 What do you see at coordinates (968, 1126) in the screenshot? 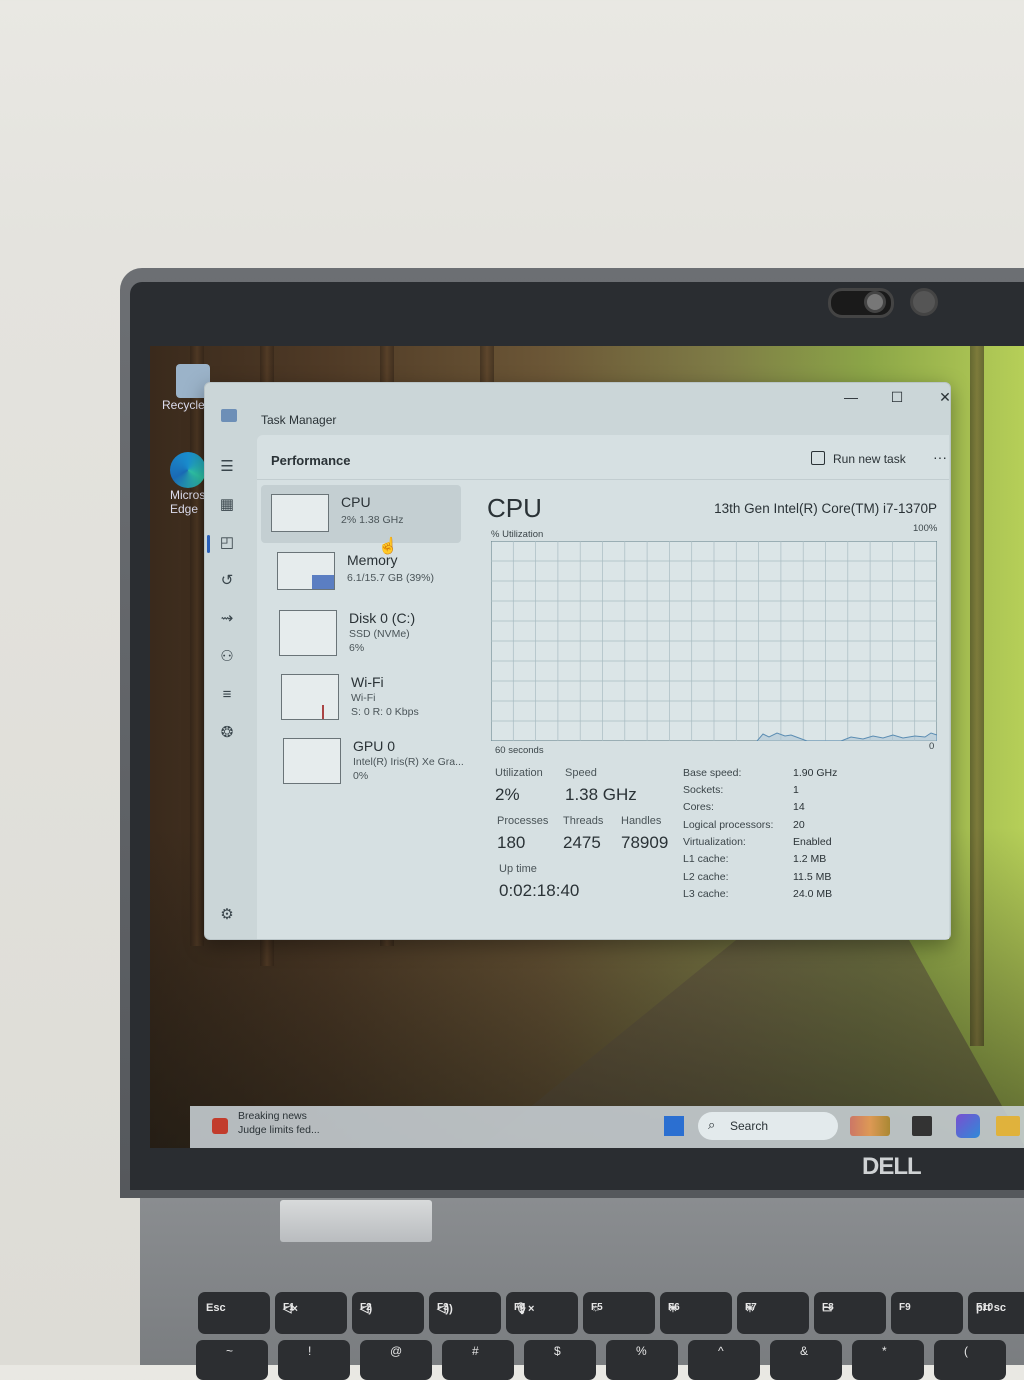
I see `copilot-icon` at bounding box center [968, 1126].